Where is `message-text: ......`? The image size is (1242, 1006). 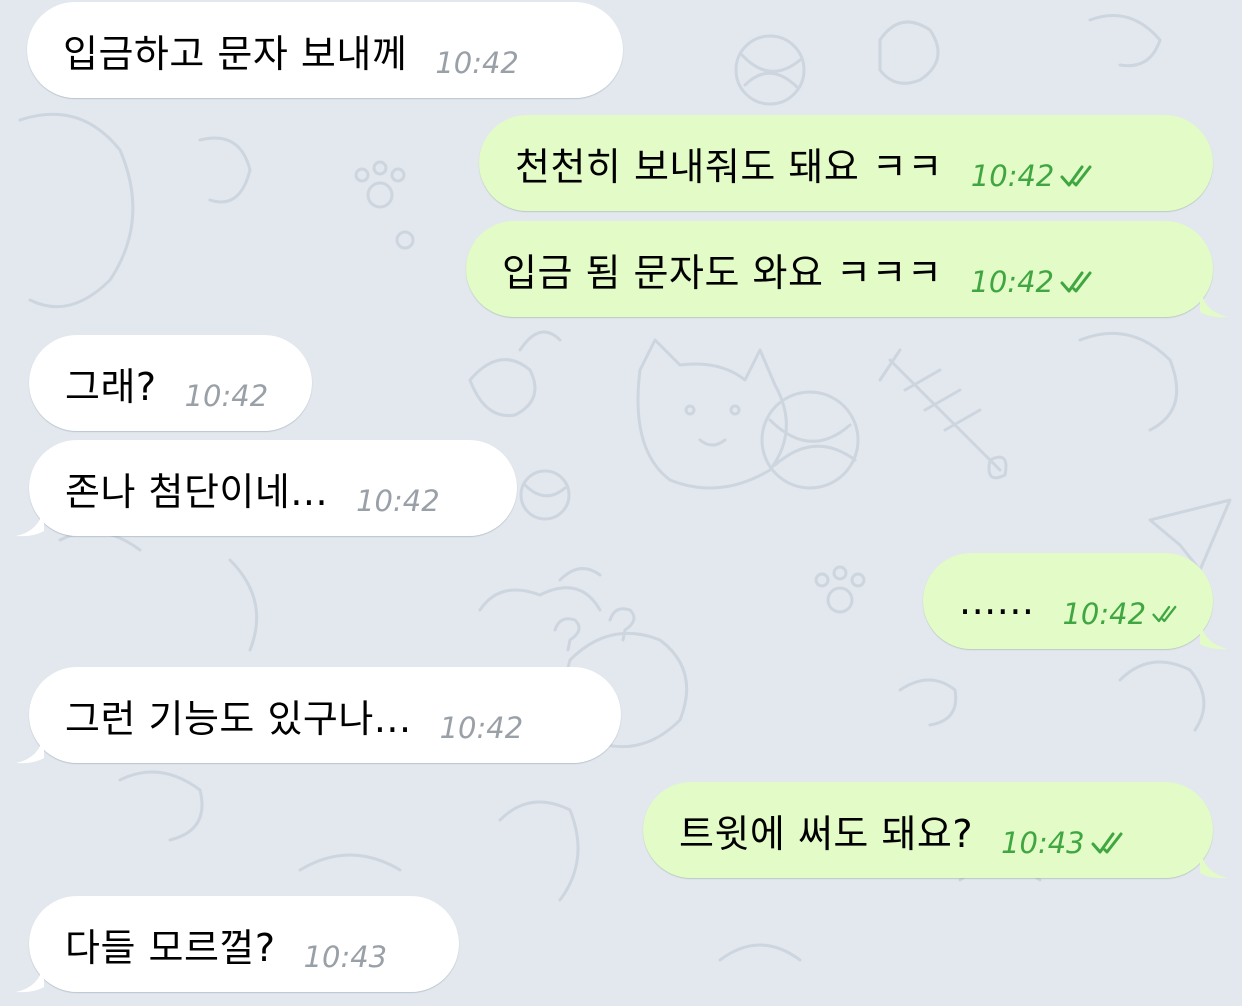 message-text: ...... is located at coordinates (997, 601).